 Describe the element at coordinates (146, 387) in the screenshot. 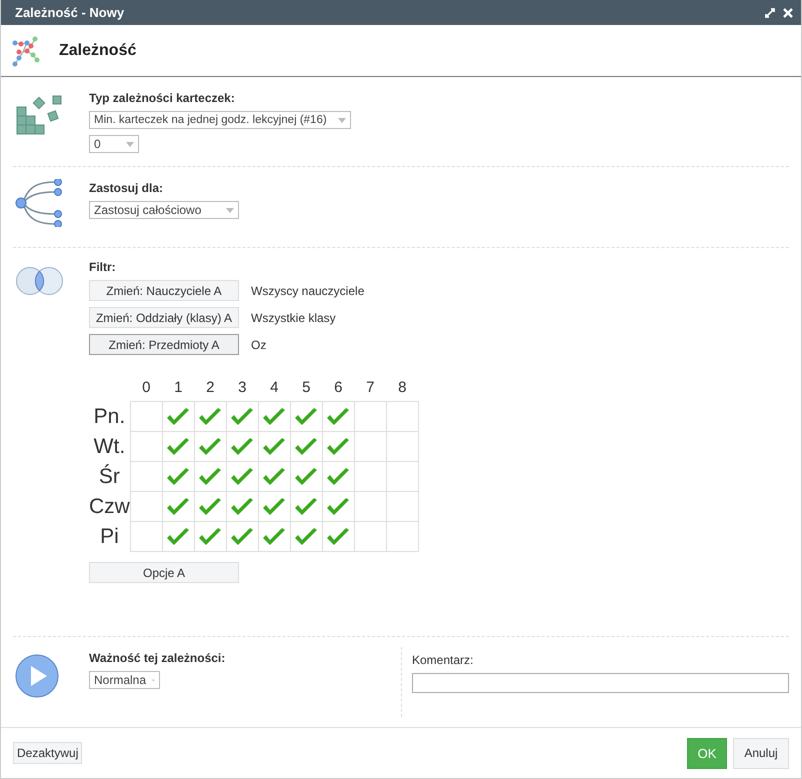

I see `column-number: 0` at that location.